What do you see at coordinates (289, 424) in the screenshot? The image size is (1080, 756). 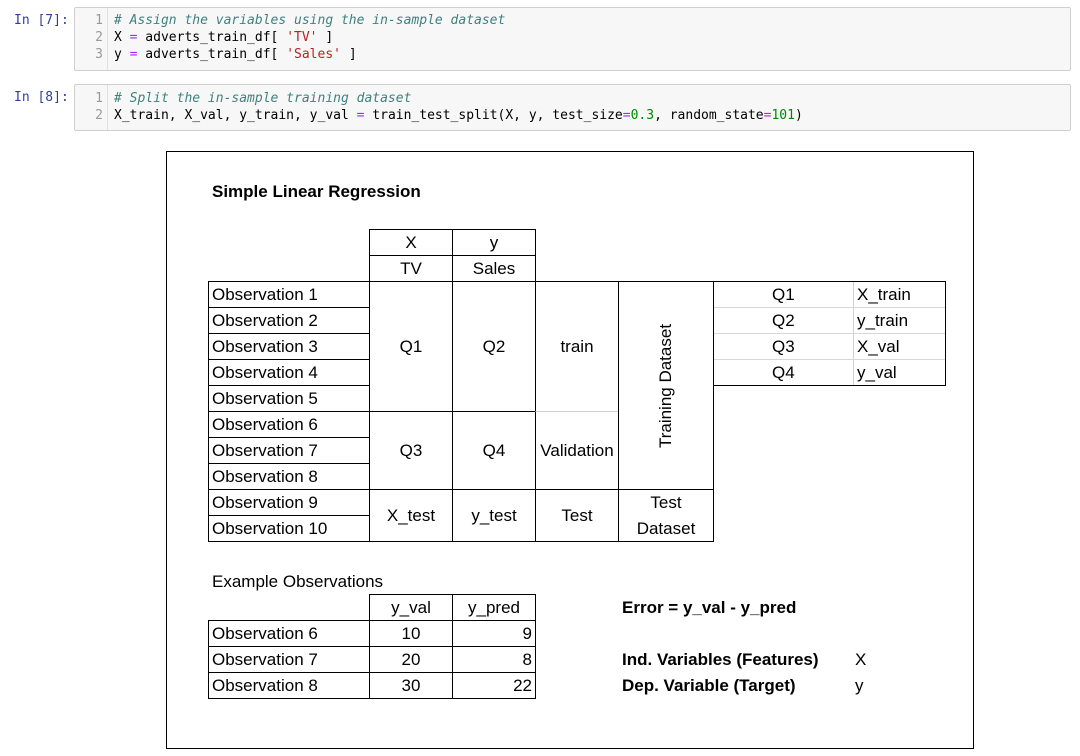 I see `observation-row: Observation 6` at bounding box center [289, 424].